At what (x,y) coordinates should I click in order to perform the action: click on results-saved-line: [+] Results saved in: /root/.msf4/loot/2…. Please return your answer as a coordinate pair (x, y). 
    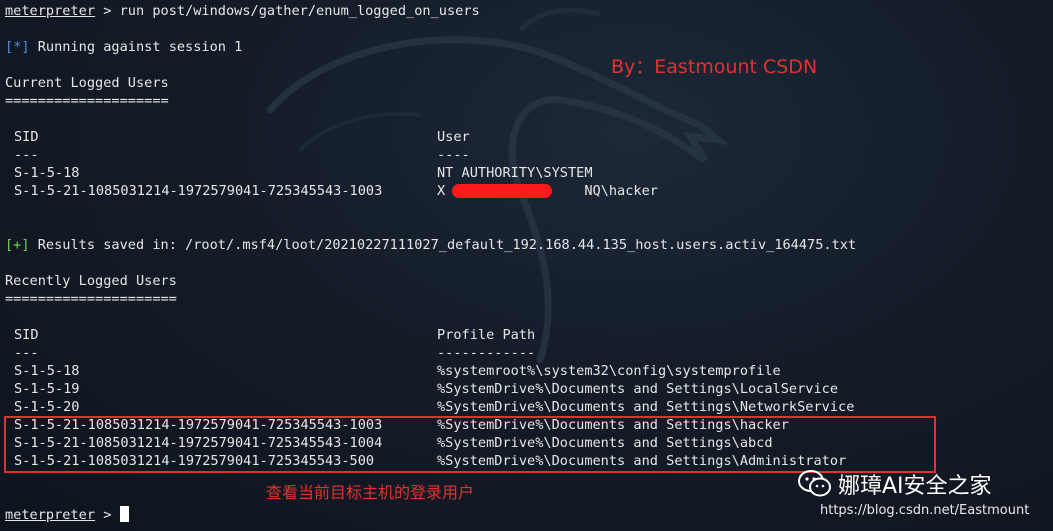
    Looking at the image, I should click on (430, 245).